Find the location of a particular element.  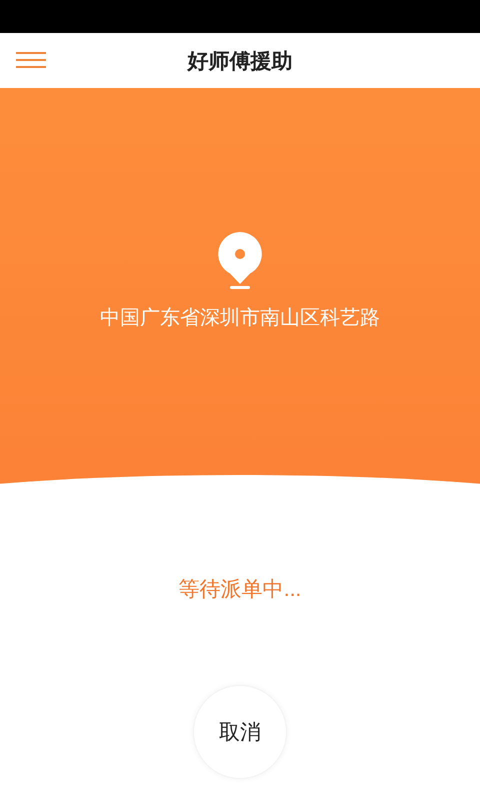

app-title: 好师傅援助 is located at coordinates (240, 61).